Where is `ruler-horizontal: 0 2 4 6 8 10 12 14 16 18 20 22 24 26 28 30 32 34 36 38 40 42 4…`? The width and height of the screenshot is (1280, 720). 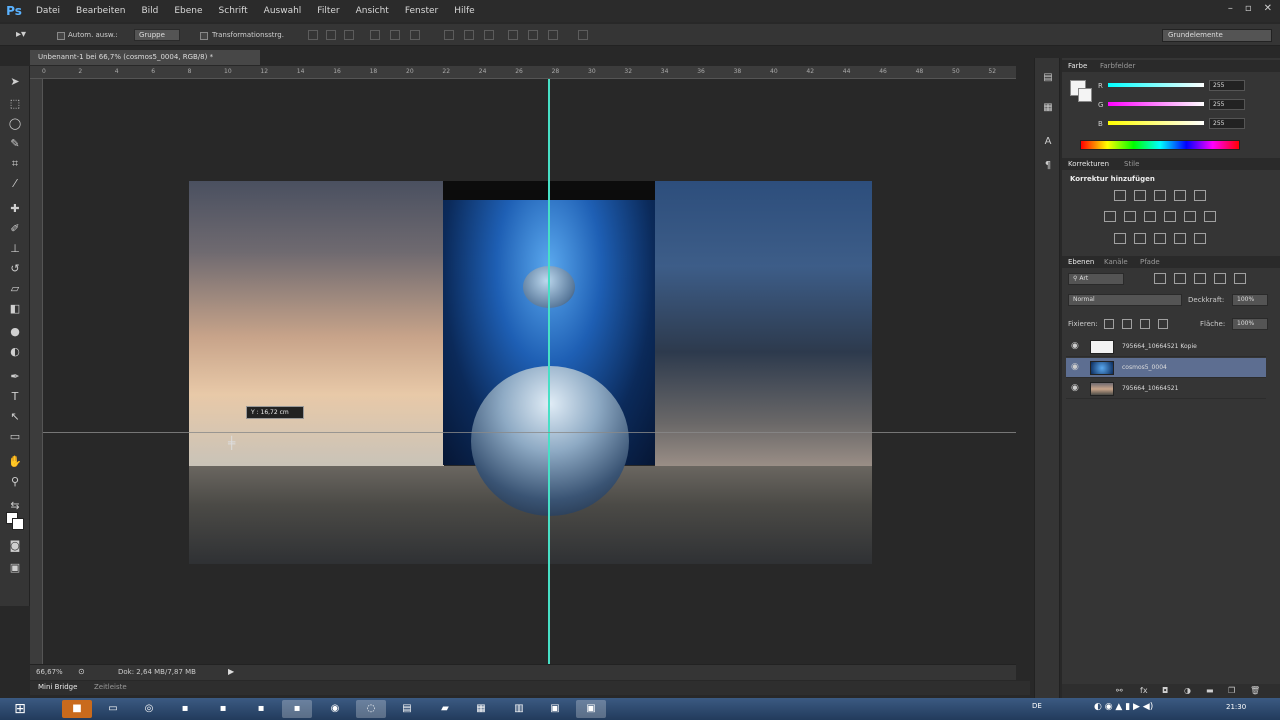
ruler-horizontal: 0 2 4 6 8 10 12 14 16 18 20 22 24 26 28 30 32 34 36 38 40 42 4… is located at coordinates (523, 72).